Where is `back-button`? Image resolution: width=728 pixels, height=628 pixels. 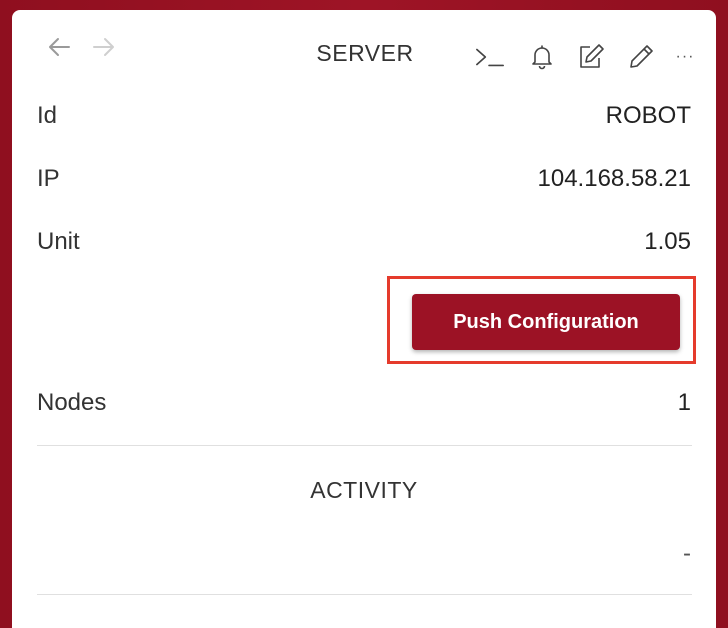
back-button is located at coordinates (59, 47).